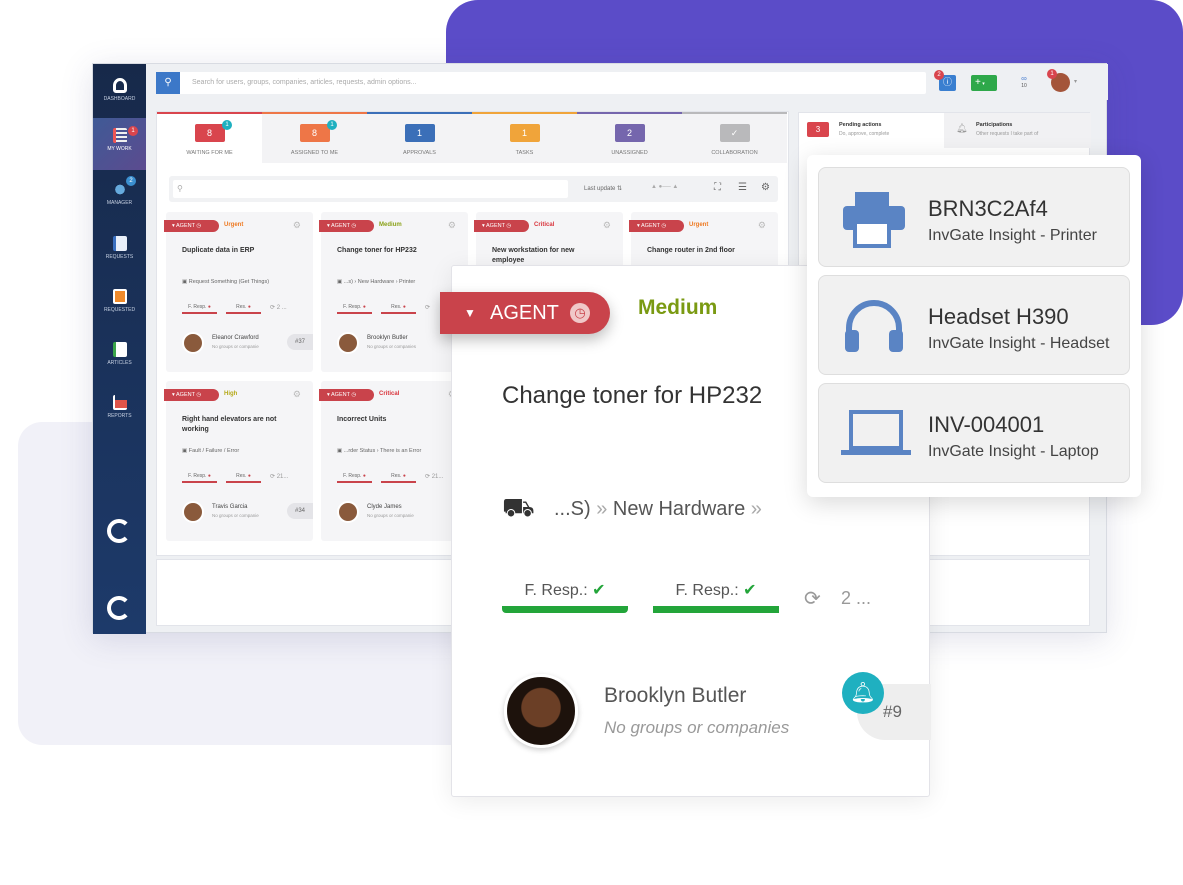  I want to click on agent-tag: ▼ AGENT ◷, so click(525, 313).